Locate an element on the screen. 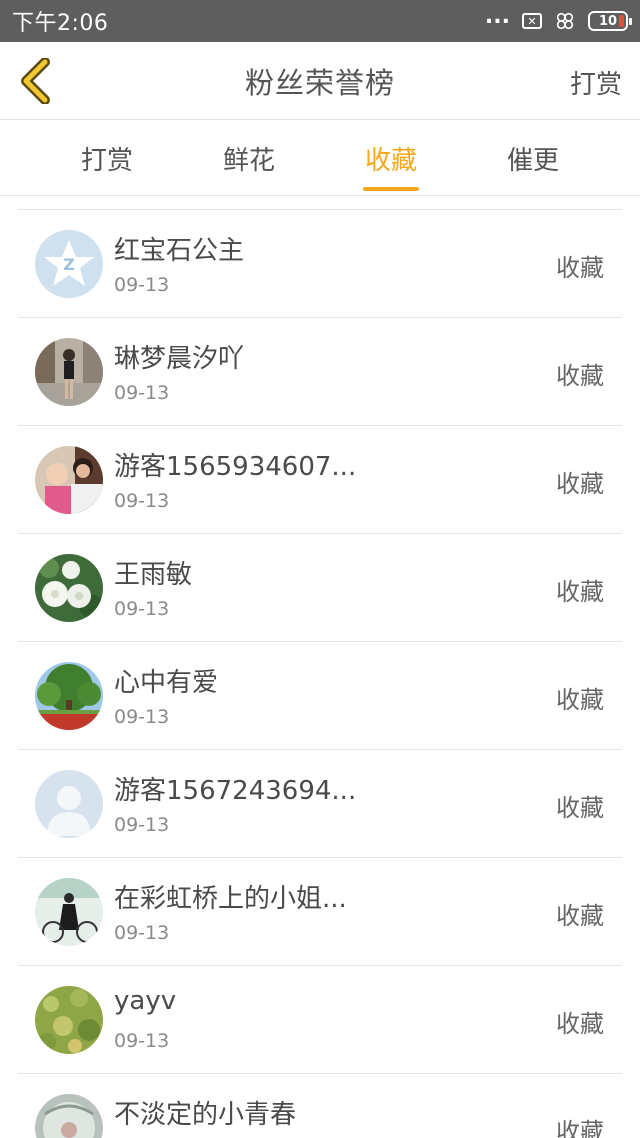 The width and height of the screenshot is (640, 1138). chevron-left-icon is located at coordinates (35, 81).